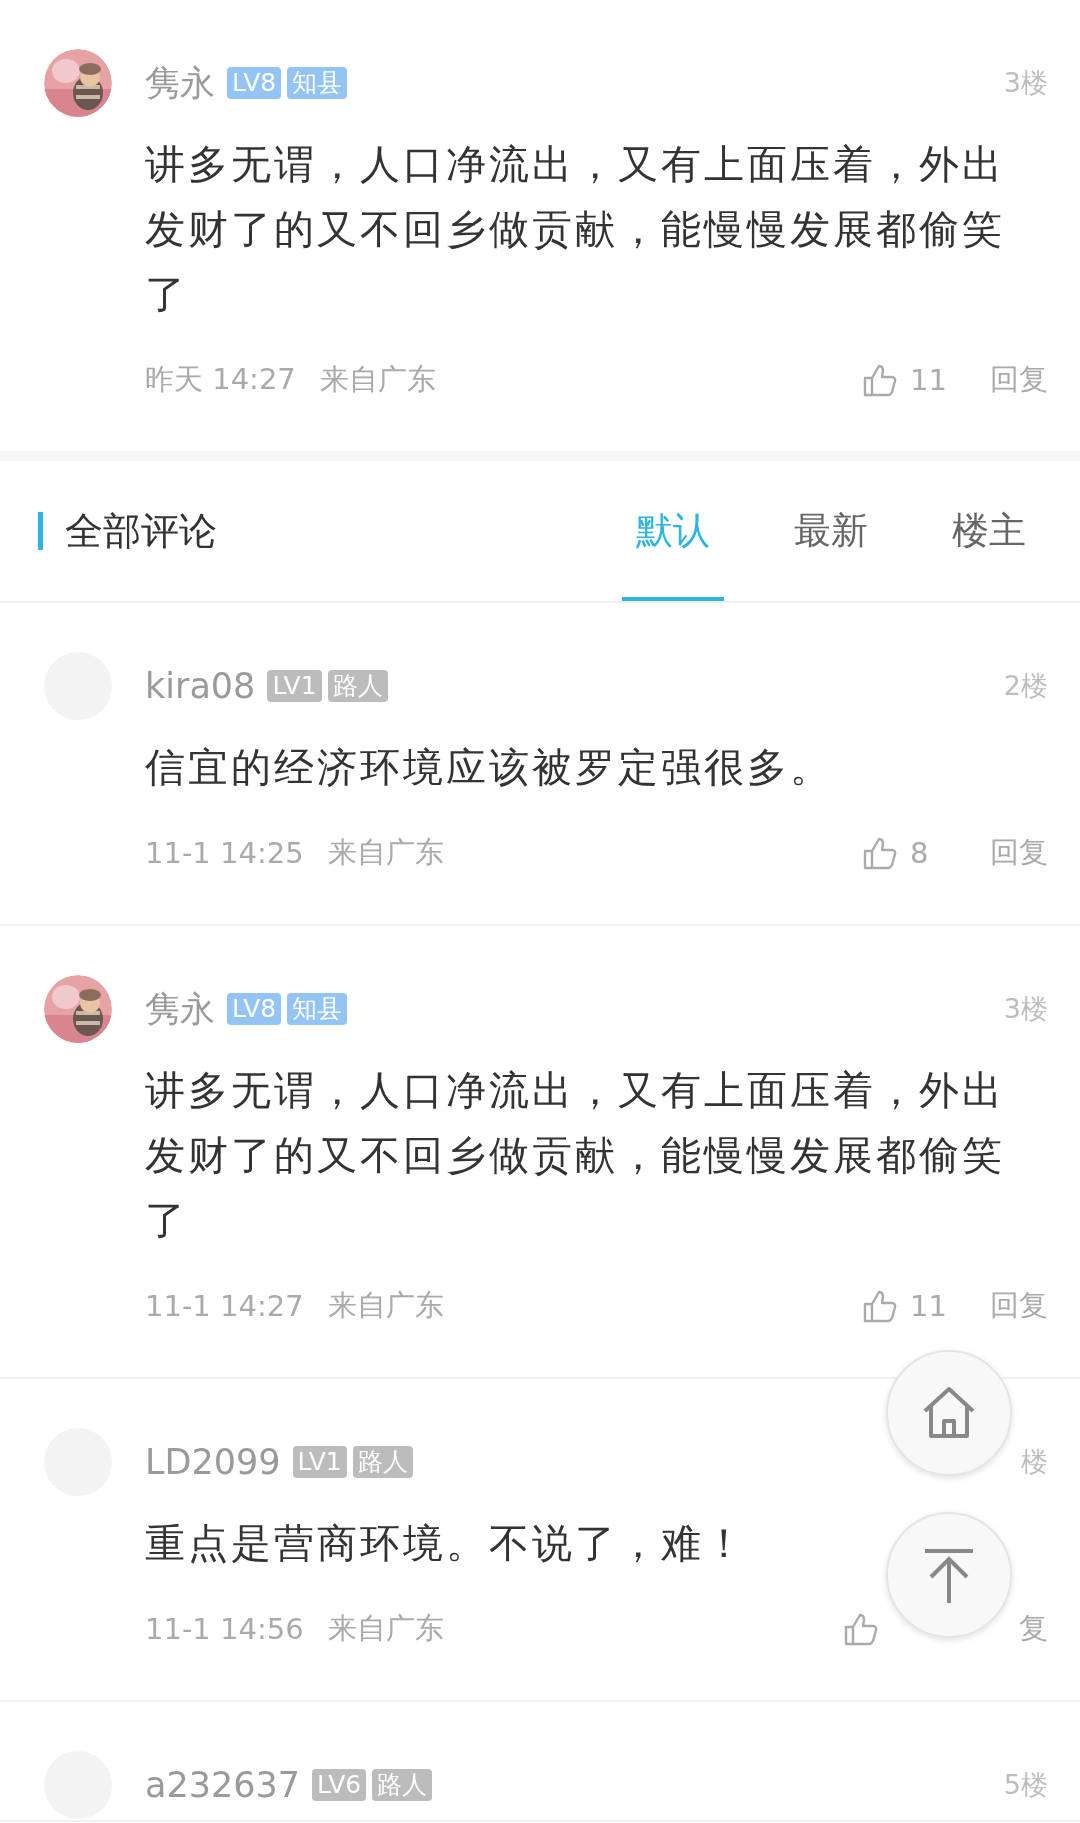 The width and height of the screenshot is (1080, 1823). Describe the element at coordinates (223, 1785) in the screenshot. I see `username: a232637` at that location.